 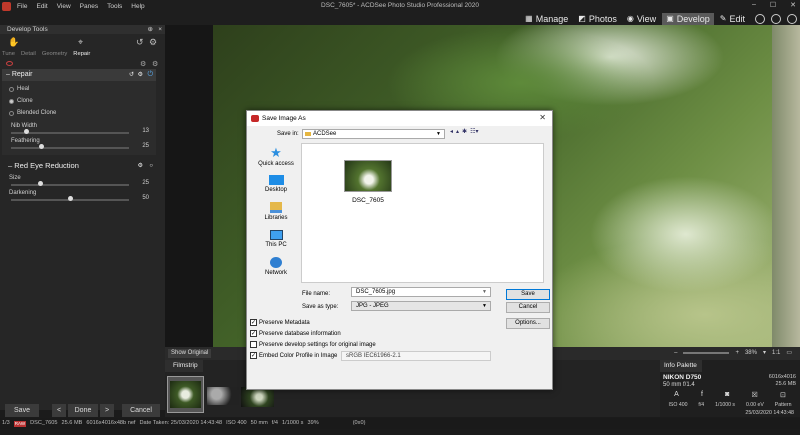 I want to click on back-icon: ◂, so click(x=451, y=131).